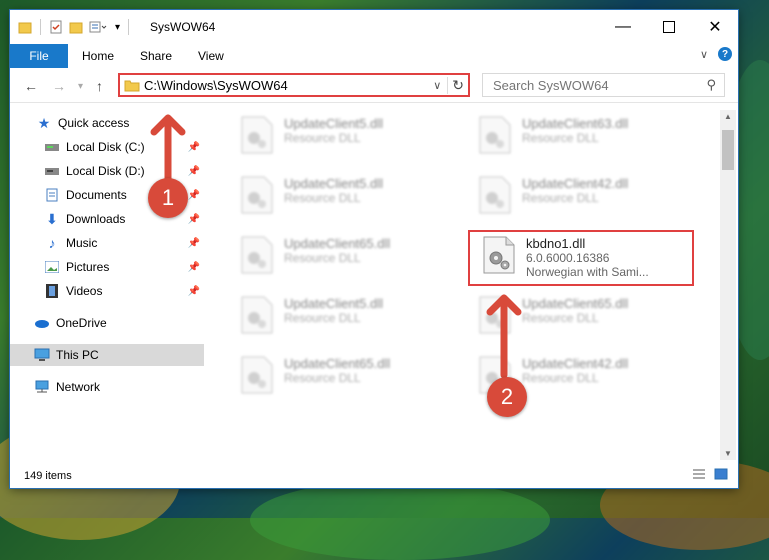 This screenshot has height=560, width=769. Describe the element at coordinates (31, 86) in the screenshot. I see `back-arrow-icon: ←` at that location.